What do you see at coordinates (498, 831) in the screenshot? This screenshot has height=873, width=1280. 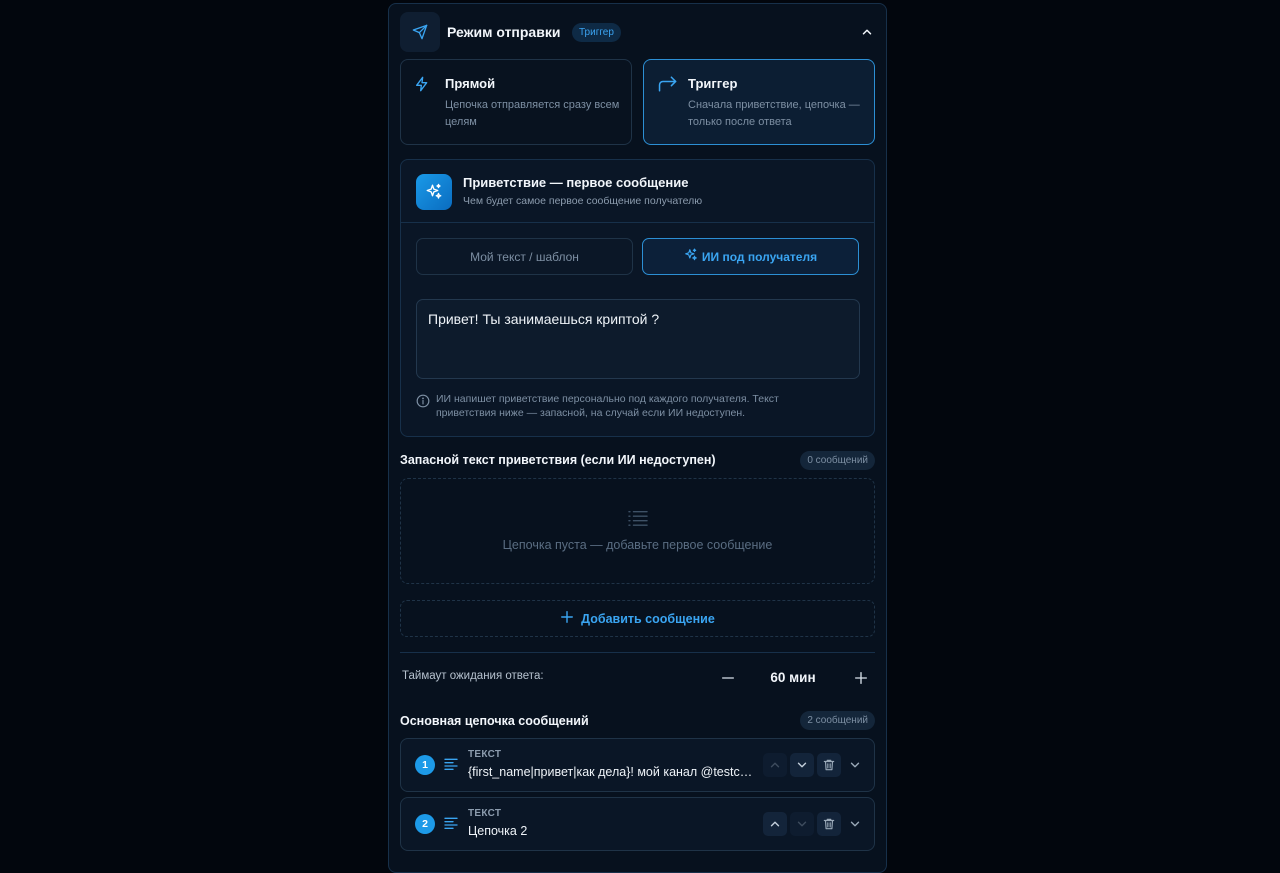 I see `message-preview: Цепочка 2` at bounding box center [498, 831].